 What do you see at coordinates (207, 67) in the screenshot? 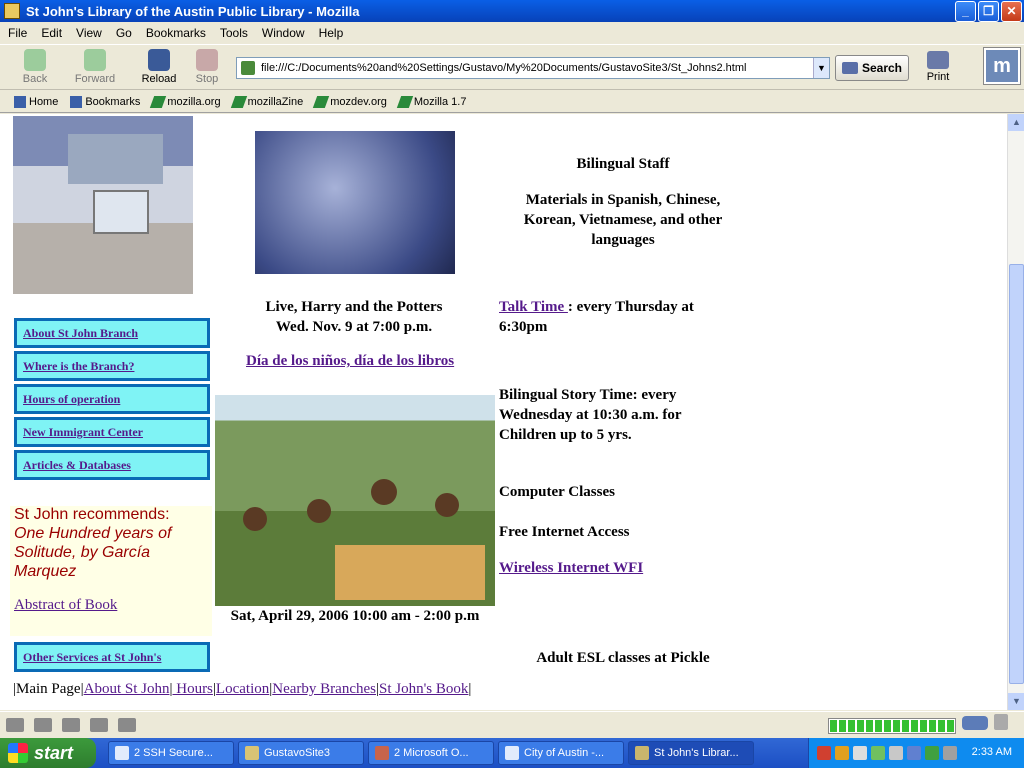
I see `stop-button: Stop` at bounding box center [207, 67].